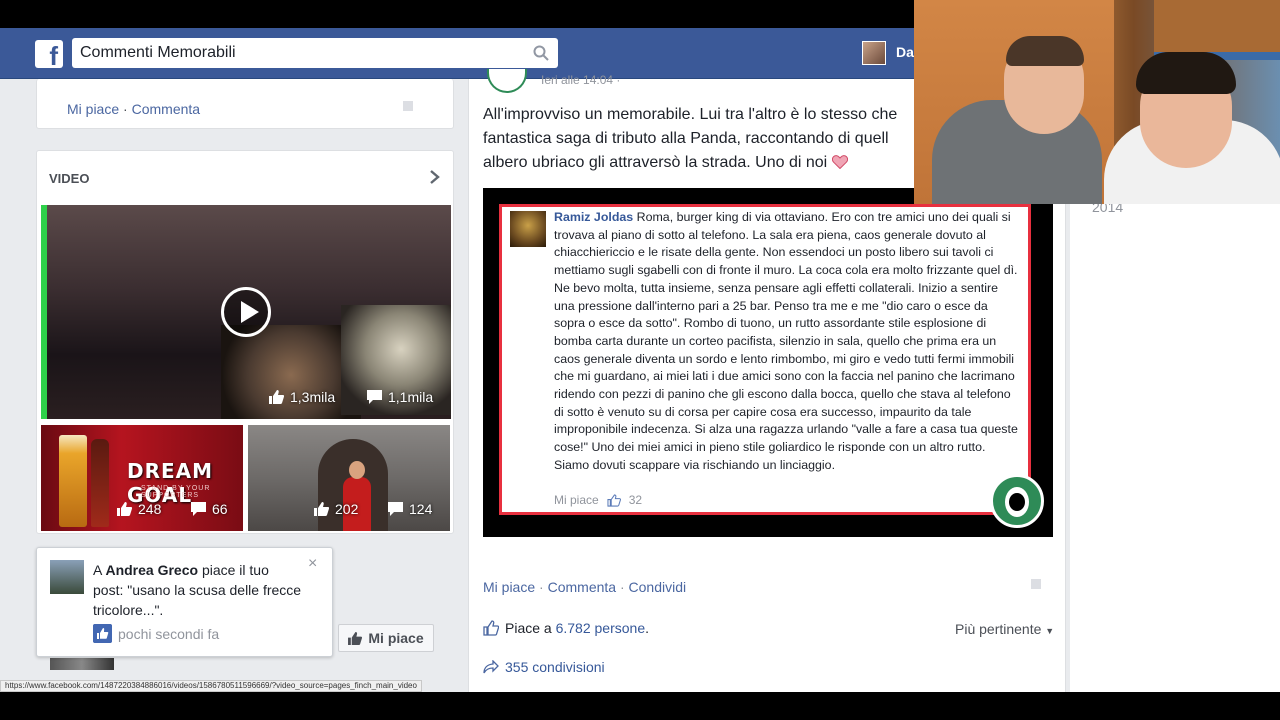 Image resolution: width=1280 pixels, height=720 pixels. I want to click on embedded-like-count: 32, so click(635, 500).